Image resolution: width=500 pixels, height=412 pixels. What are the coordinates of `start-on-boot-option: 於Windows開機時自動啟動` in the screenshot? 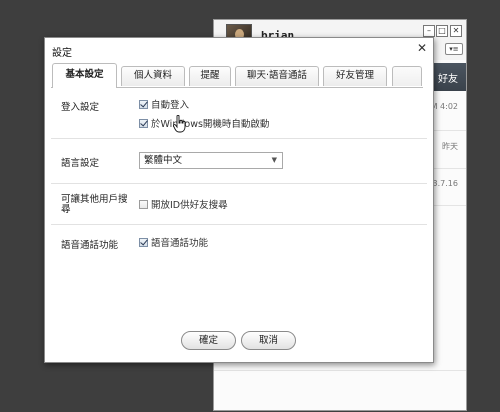 It's located at (204, 123).